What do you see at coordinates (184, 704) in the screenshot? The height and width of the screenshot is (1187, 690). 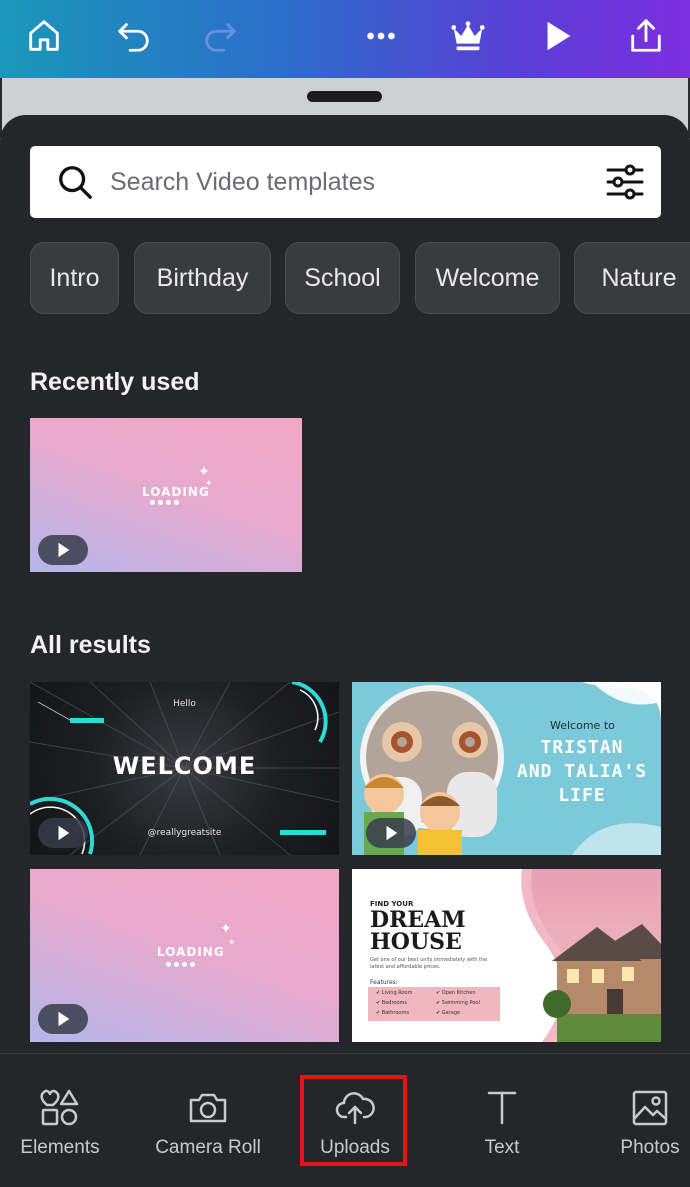 I see `welcome-hello-text: Hello` at bounding box center [184, 704].